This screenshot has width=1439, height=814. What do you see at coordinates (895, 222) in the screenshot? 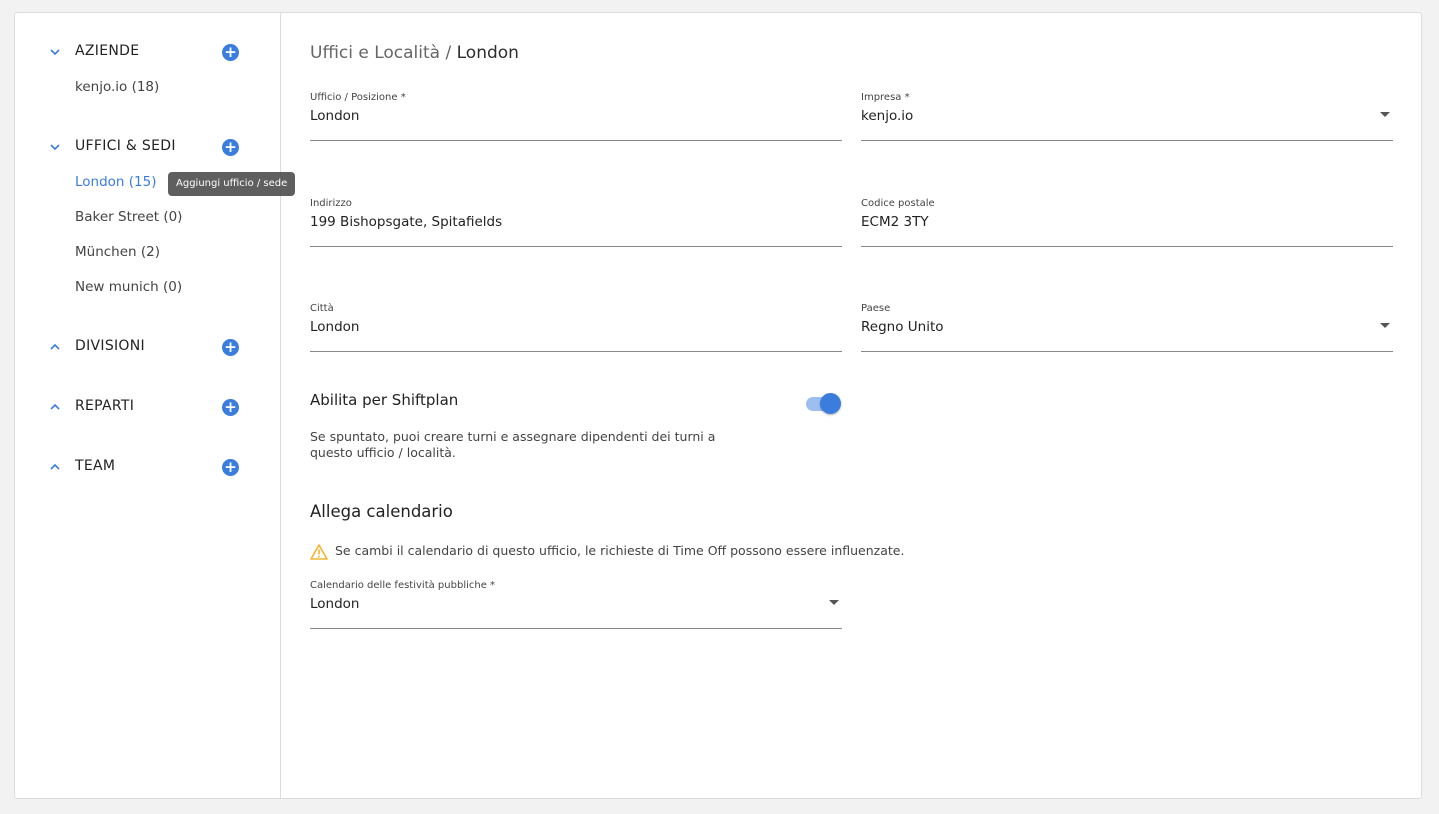
I see `field-value: ECM2 3TY` at bounding box center [895, 222].